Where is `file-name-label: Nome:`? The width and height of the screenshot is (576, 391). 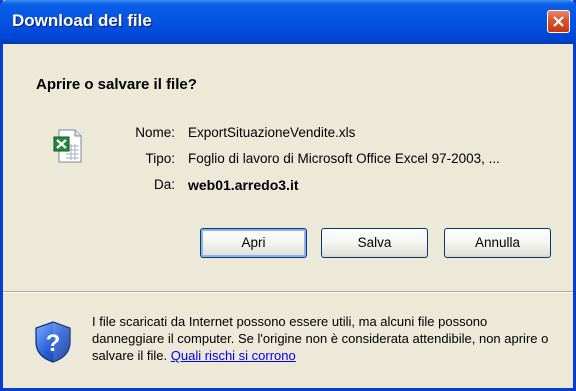
file-name-label: Nome: is located at coordinates (155, 132).